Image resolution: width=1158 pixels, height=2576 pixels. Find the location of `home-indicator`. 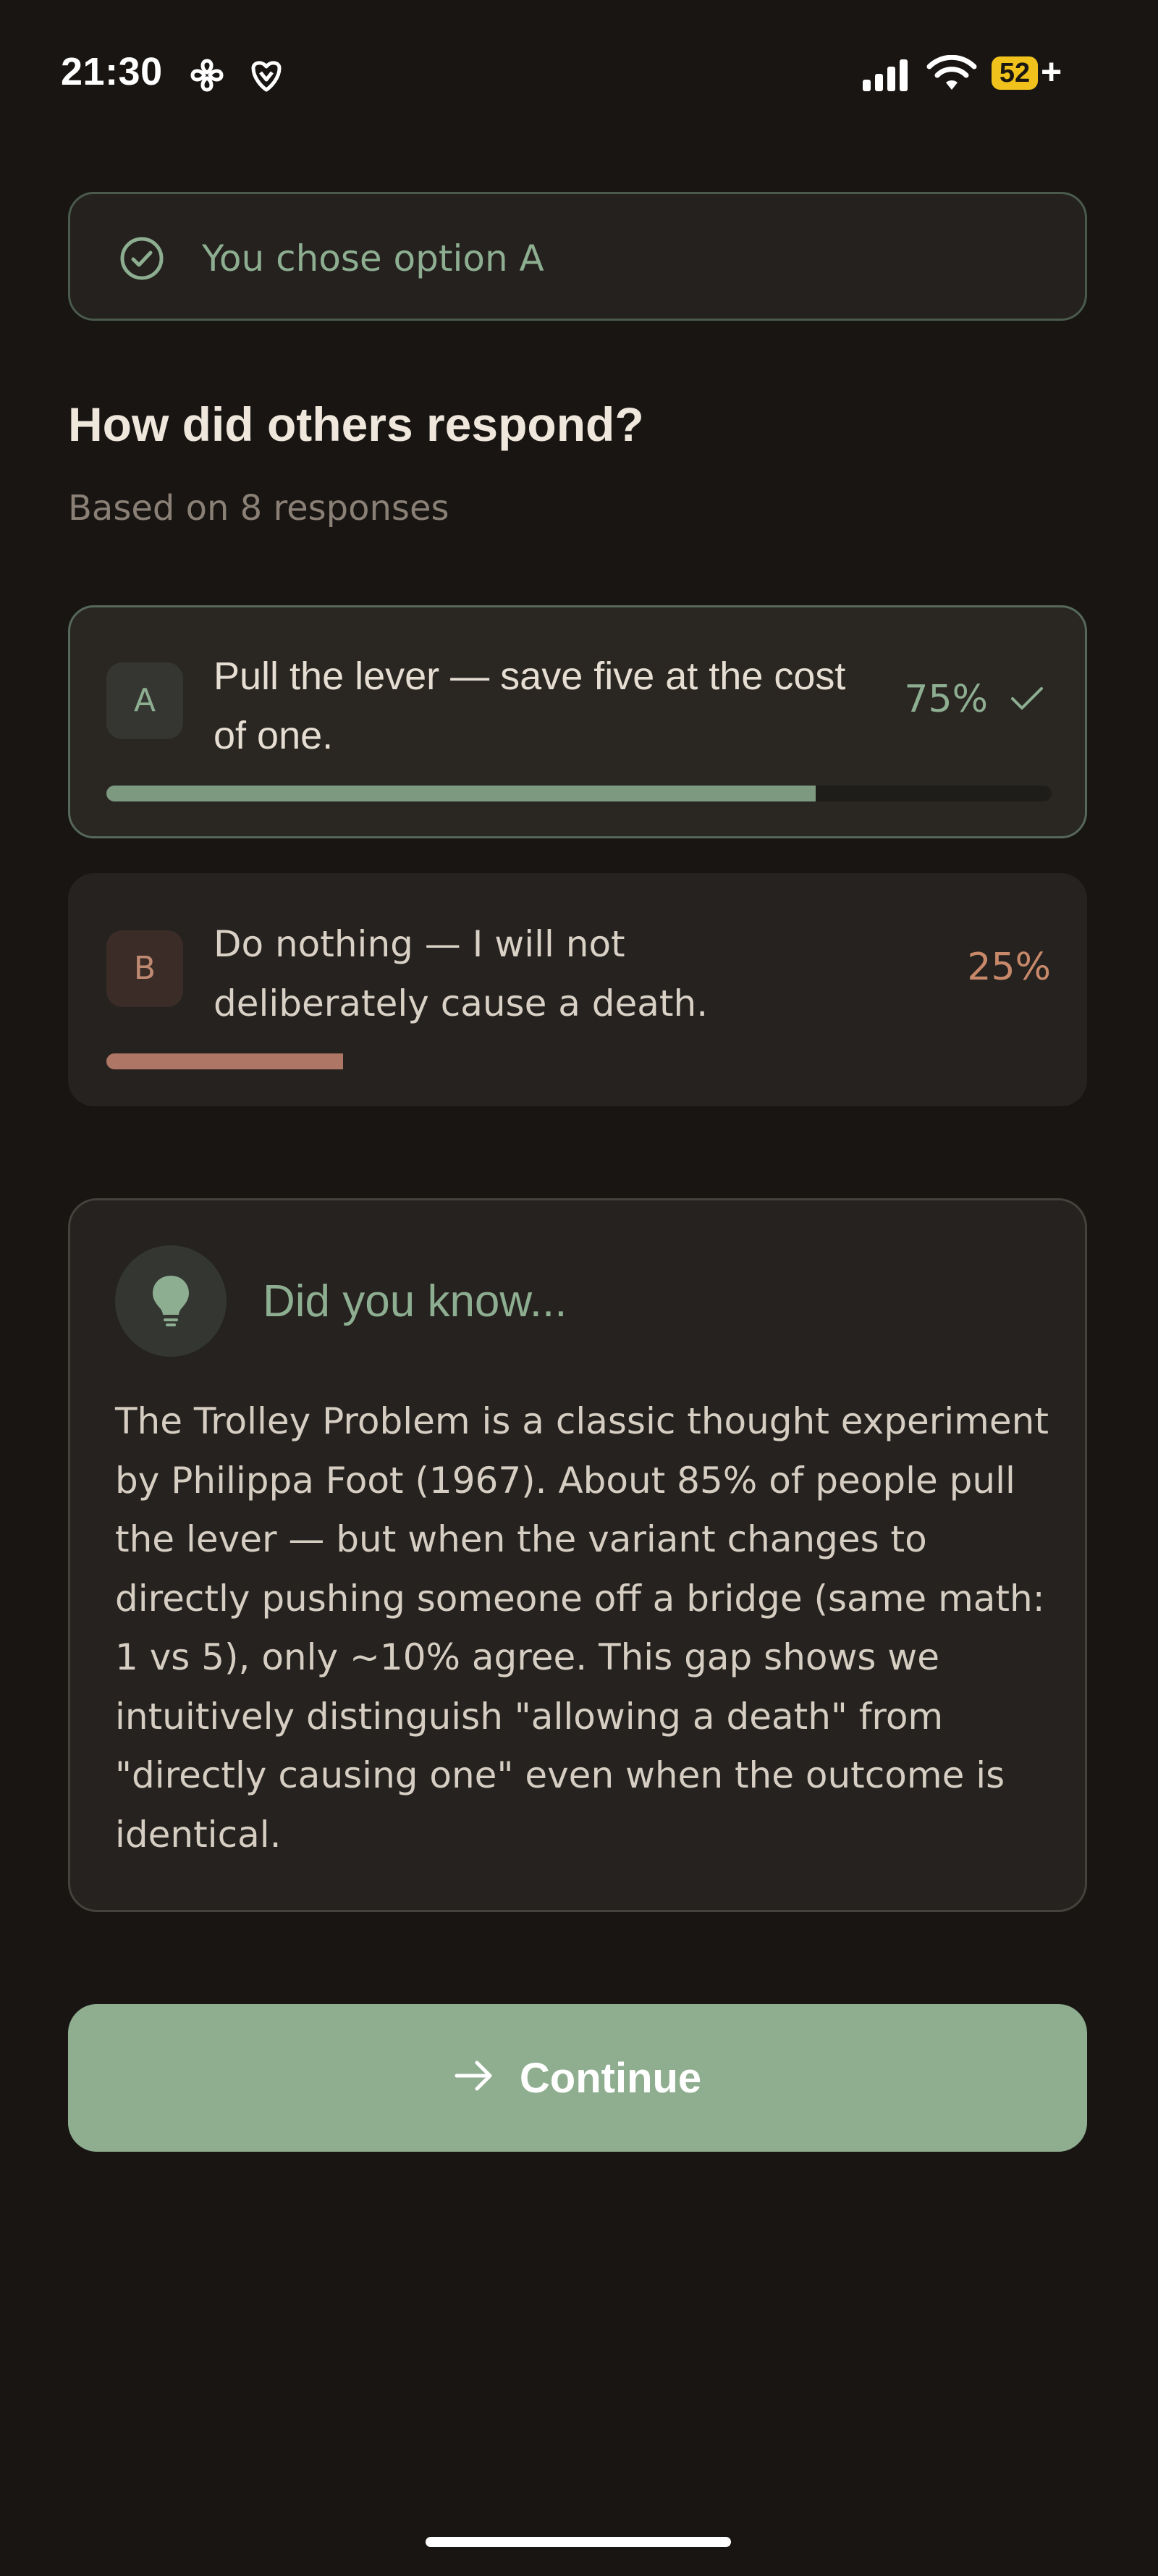

home-indicator is located at coordinates (578, 2542).